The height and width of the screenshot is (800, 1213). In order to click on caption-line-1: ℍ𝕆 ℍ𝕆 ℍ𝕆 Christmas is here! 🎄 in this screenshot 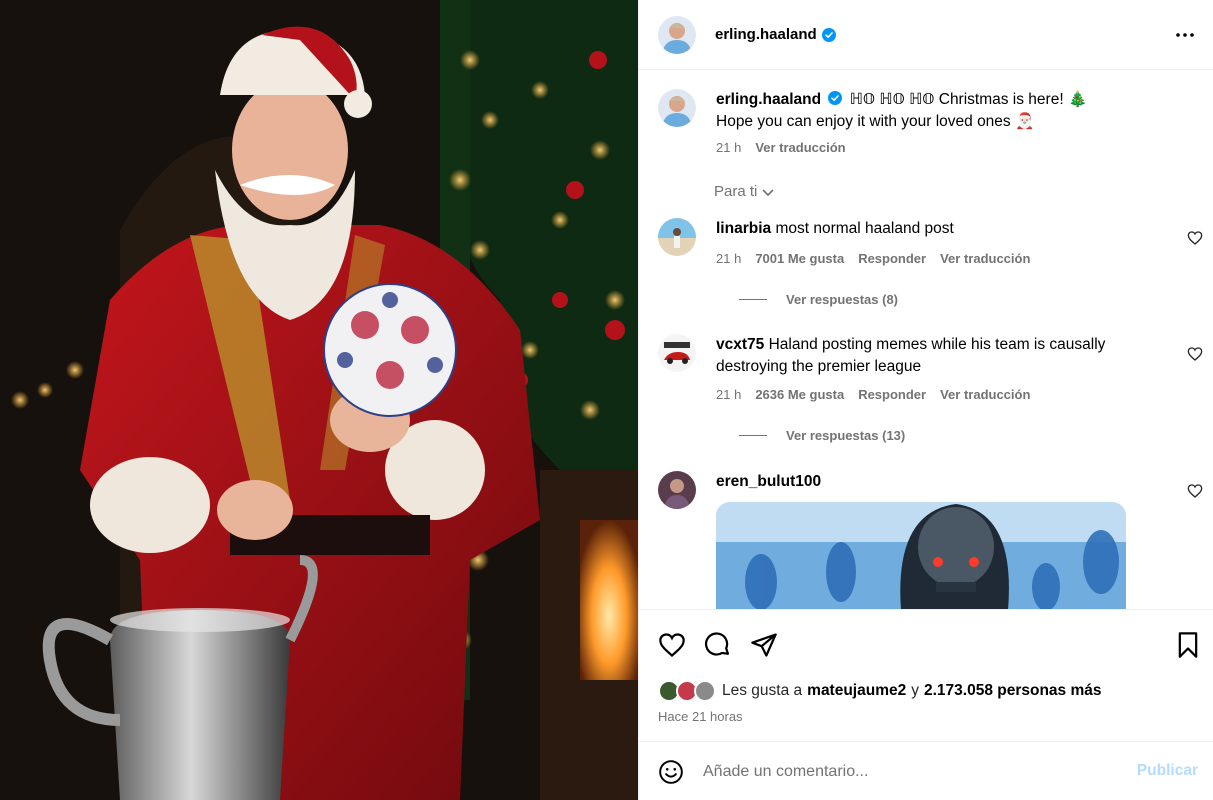, I will do `click(968, 99)`.